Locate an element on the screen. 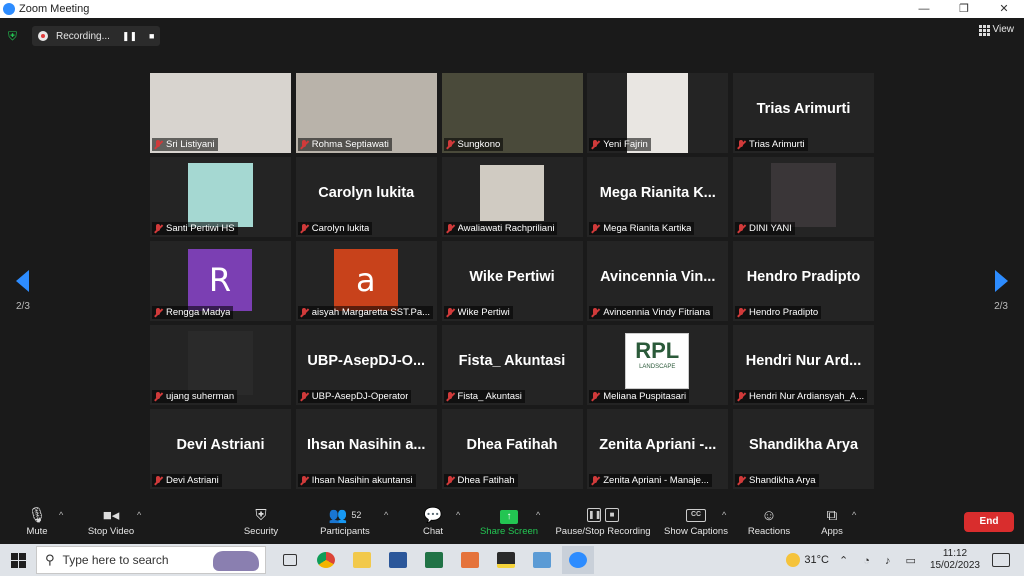 Image resolution: width=1024 pixels, height=576 pixels. close-icon: ✕ is located at coordinates (1004, 9).